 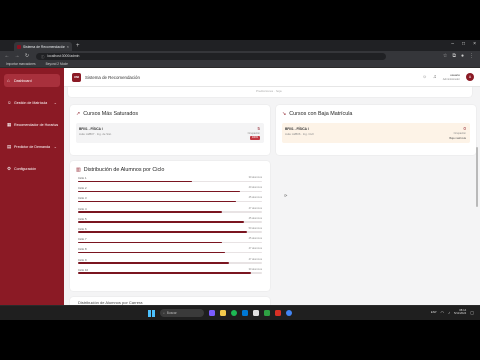 What do you see at coordinates (234, 313) in the screenshot?
I see `spotify-icon` at bounding box center [234, 313].